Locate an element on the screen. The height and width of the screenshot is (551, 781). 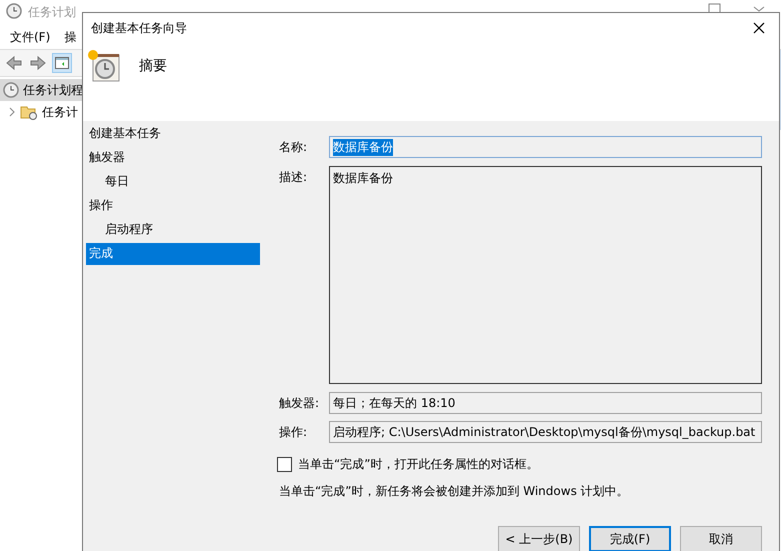
text-field: 启动程序; C:\Users\Administrator\Desktop\mysql备份\mysql_backup.bat is located at coordinates (545, 432).